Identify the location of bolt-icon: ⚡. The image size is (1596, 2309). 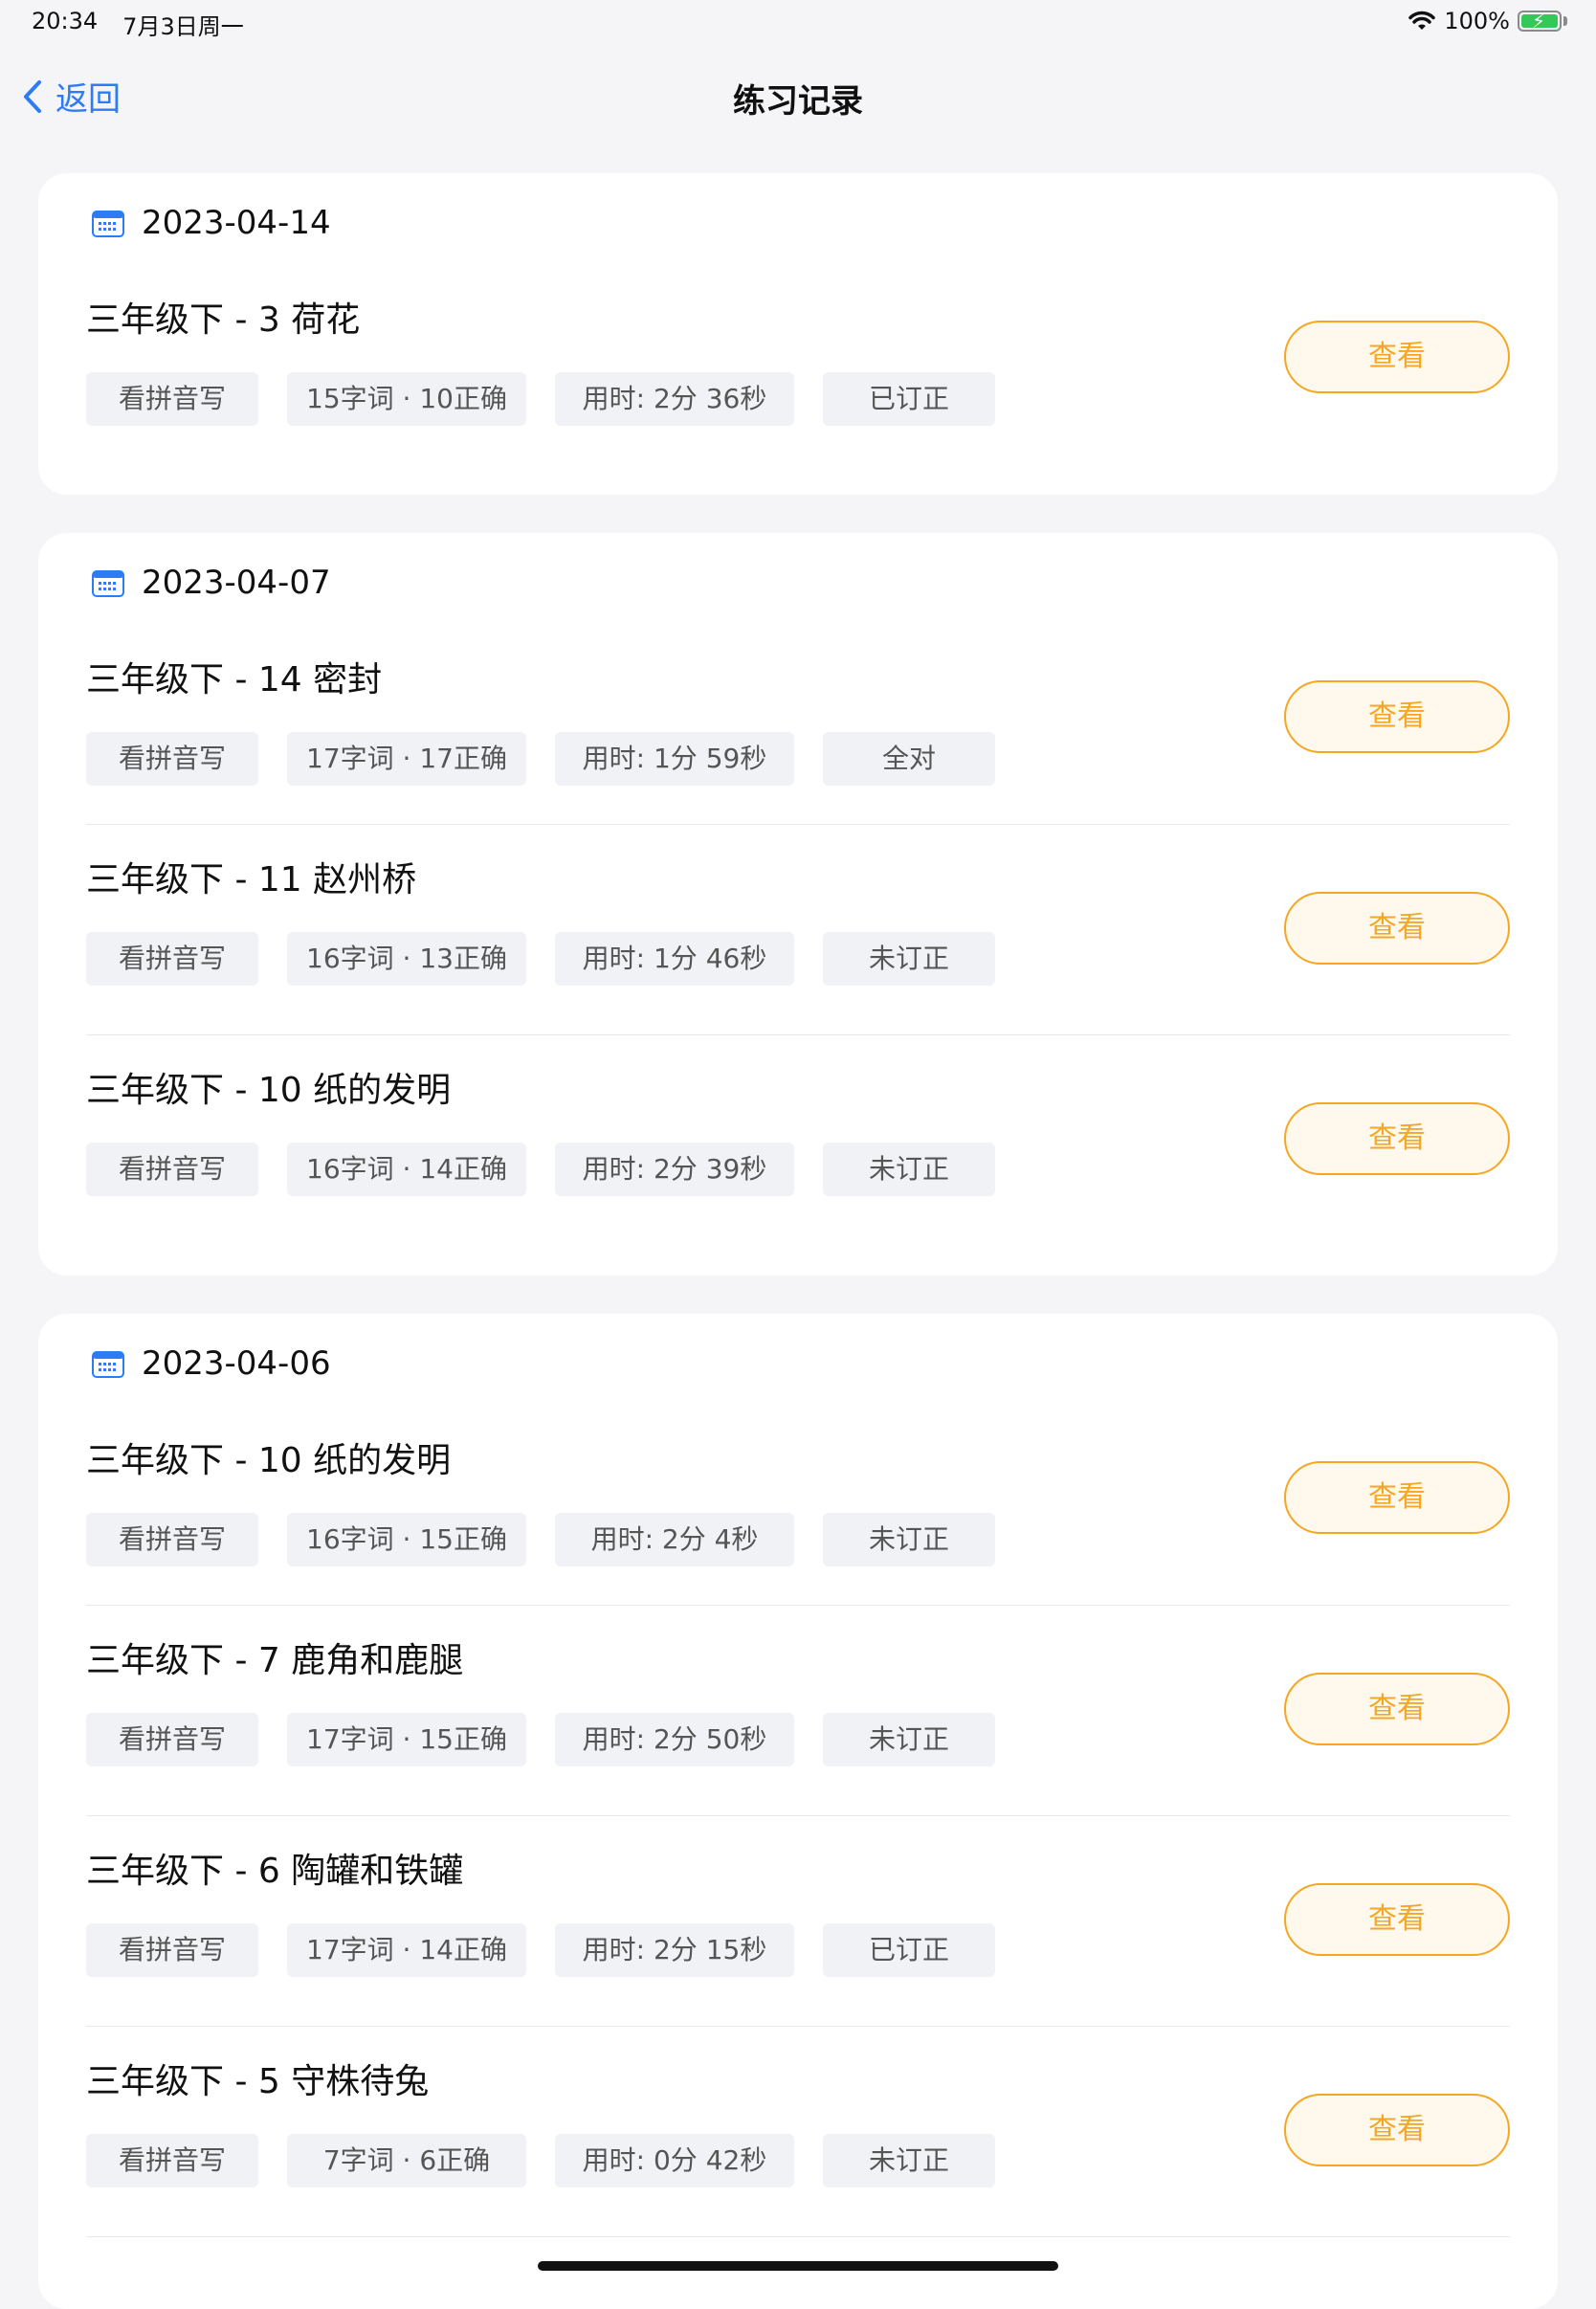
(1539, 21).